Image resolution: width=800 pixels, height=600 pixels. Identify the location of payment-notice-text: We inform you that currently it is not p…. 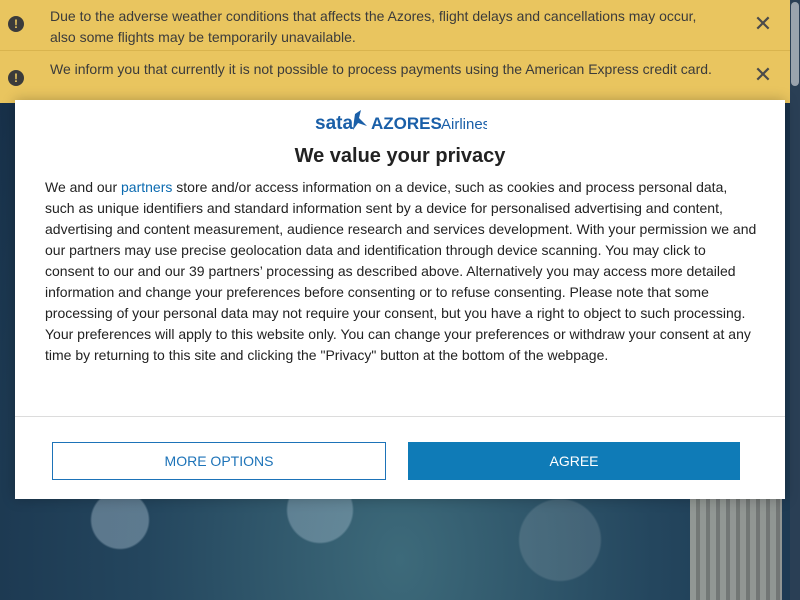
(381, 69).